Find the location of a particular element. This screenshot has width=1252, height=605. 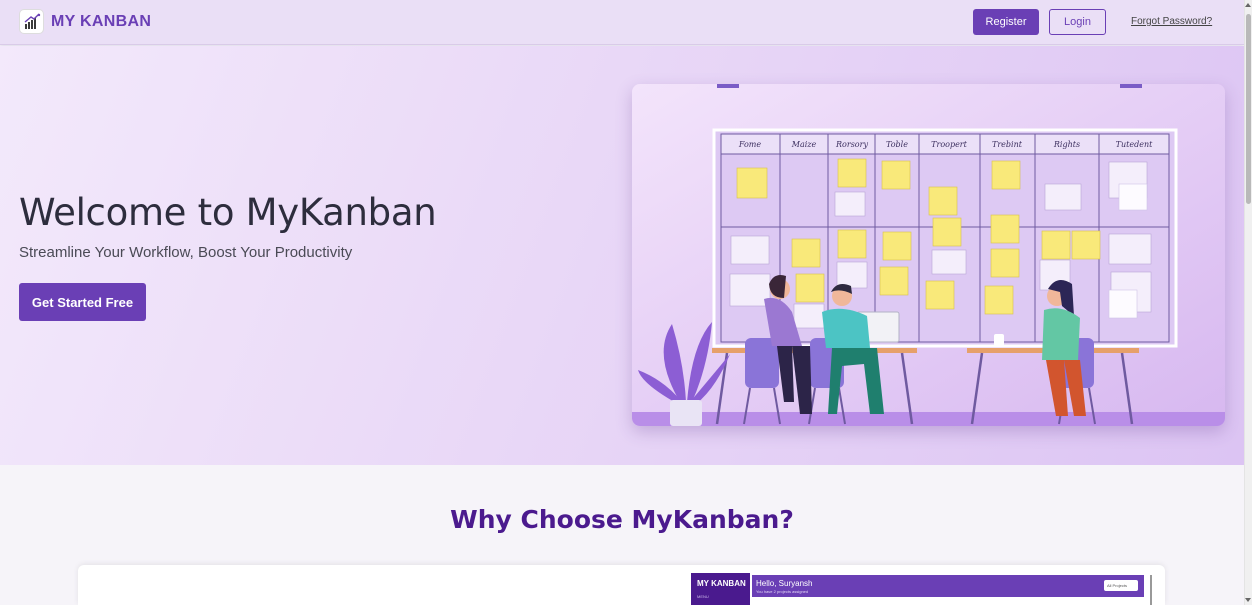

forgot-password-link: Forgot Password? is located at coordinates (1171, 21).